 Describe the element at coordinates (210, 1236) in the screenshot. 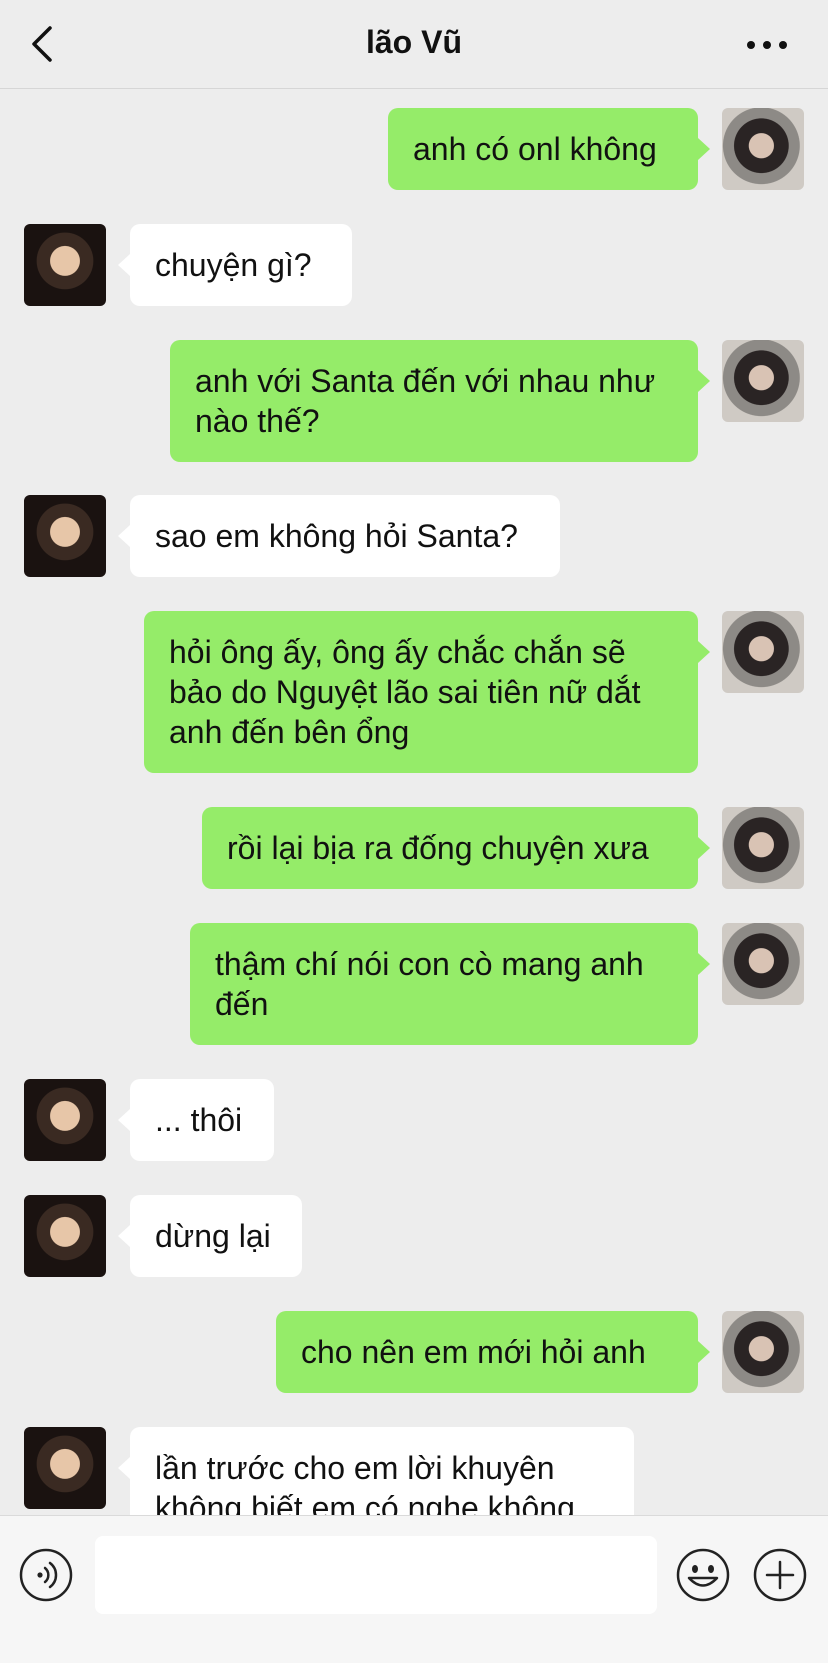

I see `incoming-message-bubble: dừng lại` at that location.